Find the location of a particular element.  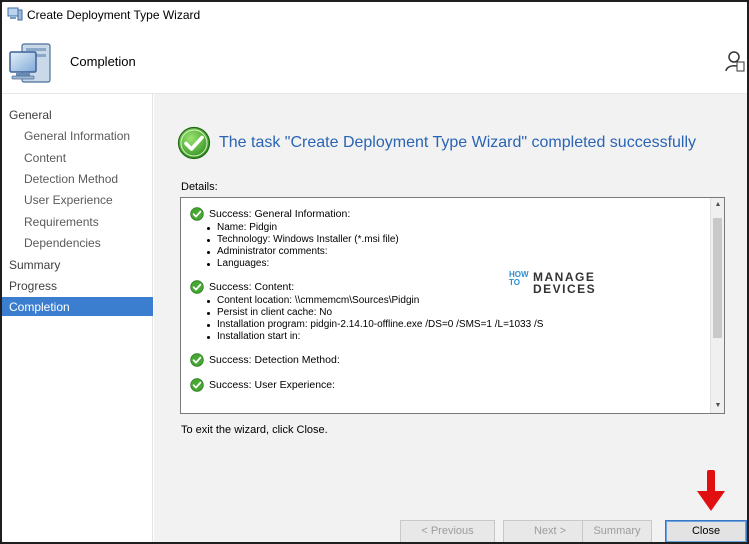

nav-item-dependencies: Dependencies is located at coordinates (62, 243).